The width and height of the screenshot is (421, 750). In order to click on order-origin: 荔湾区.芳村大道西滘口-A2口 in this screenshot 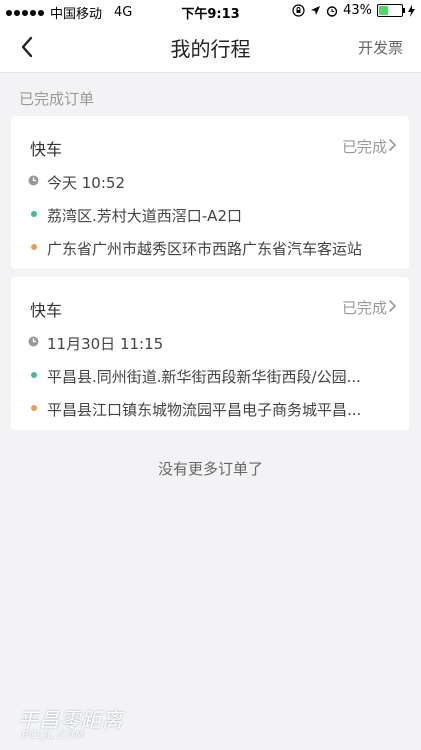, I will do `click(144, 216)`.